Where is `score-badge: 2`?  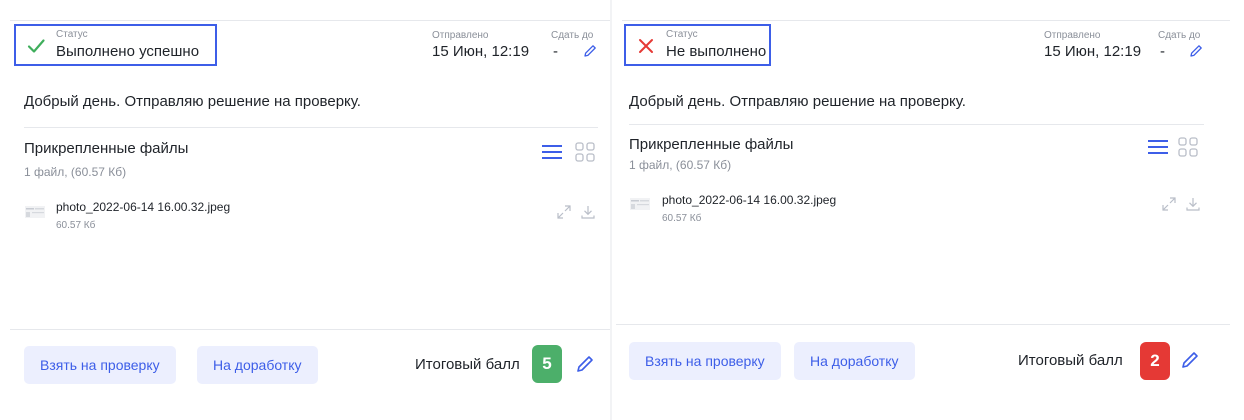 score-badge: 2 is located at coordinates (1155, 361).